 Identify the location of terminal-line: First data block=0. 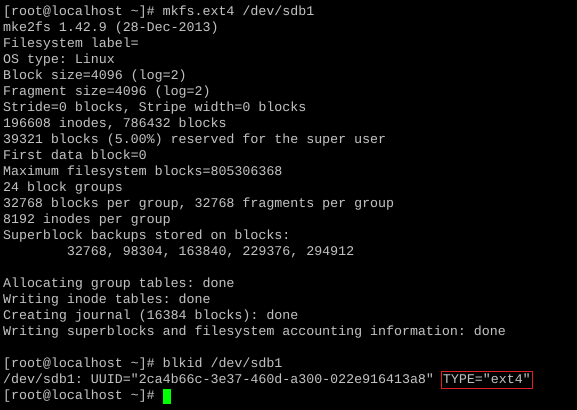
(75, 156).